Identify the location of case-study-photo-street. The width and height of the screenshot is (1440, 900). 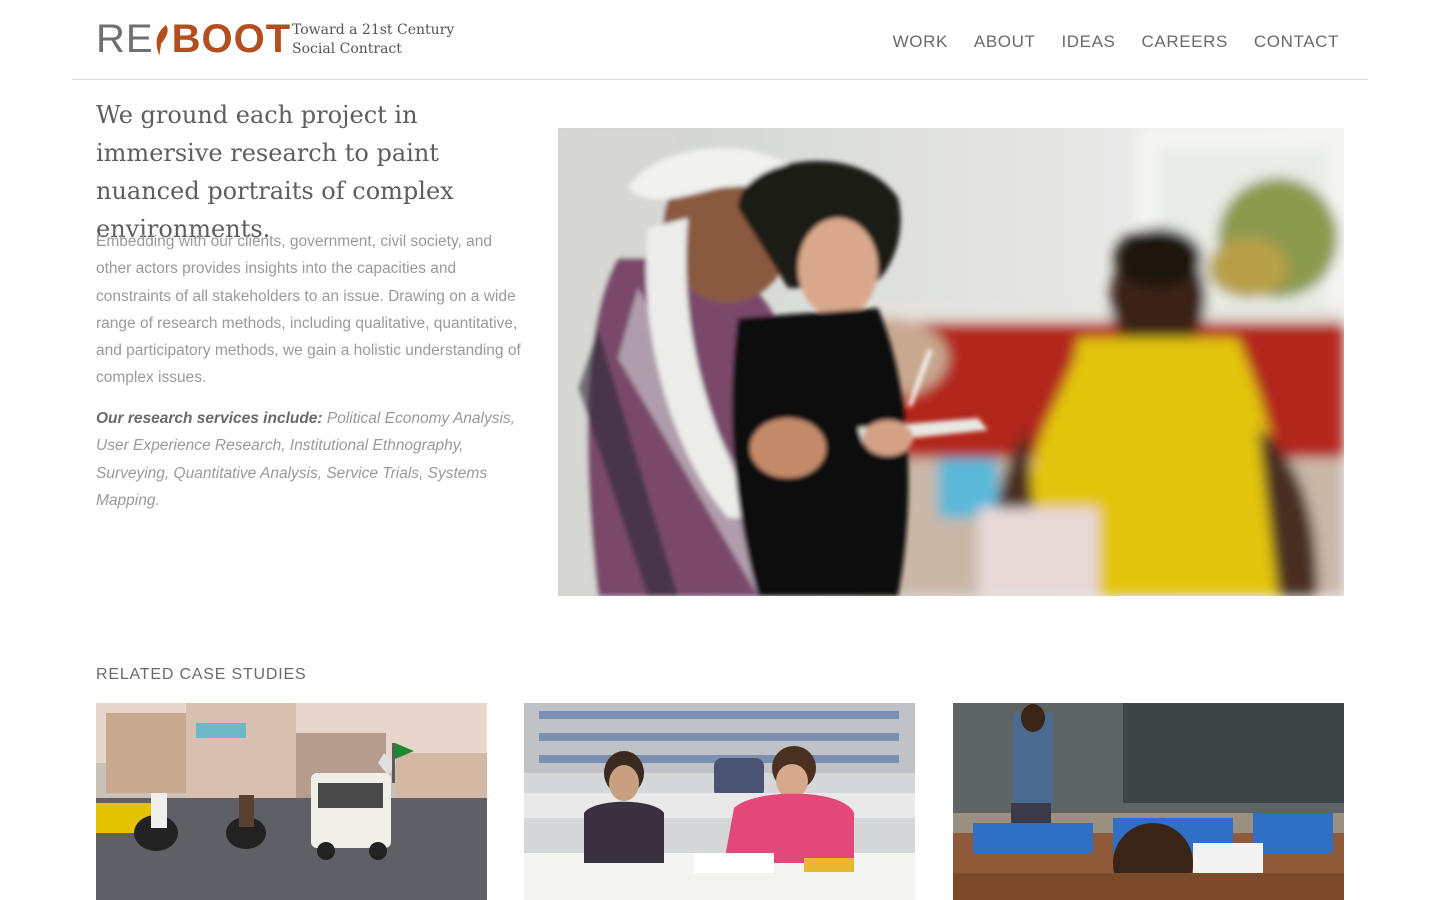
(291, 801).